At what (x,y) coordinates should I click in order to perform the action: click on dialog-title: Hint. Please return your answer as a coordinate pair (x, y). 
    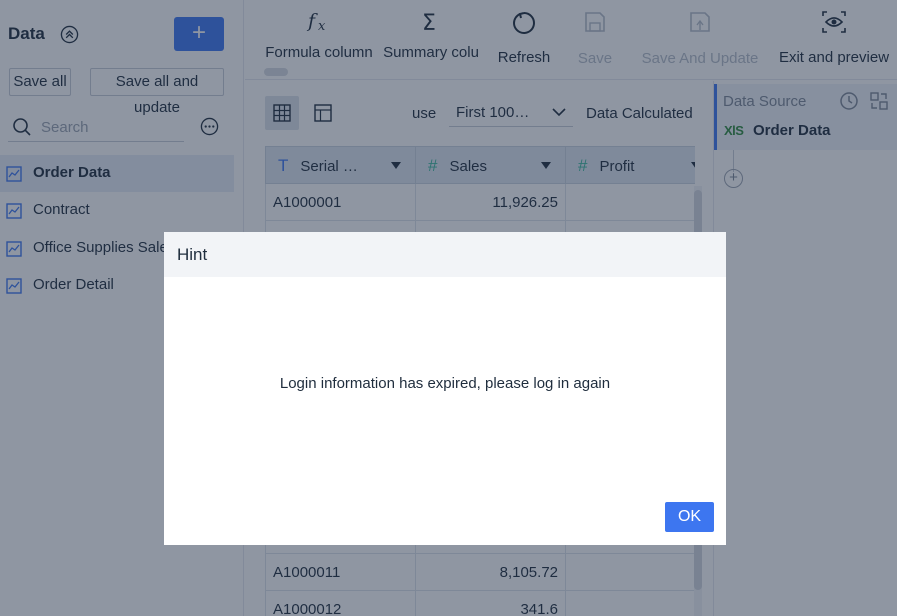
    Looking at the image, I should click on (192, 254).